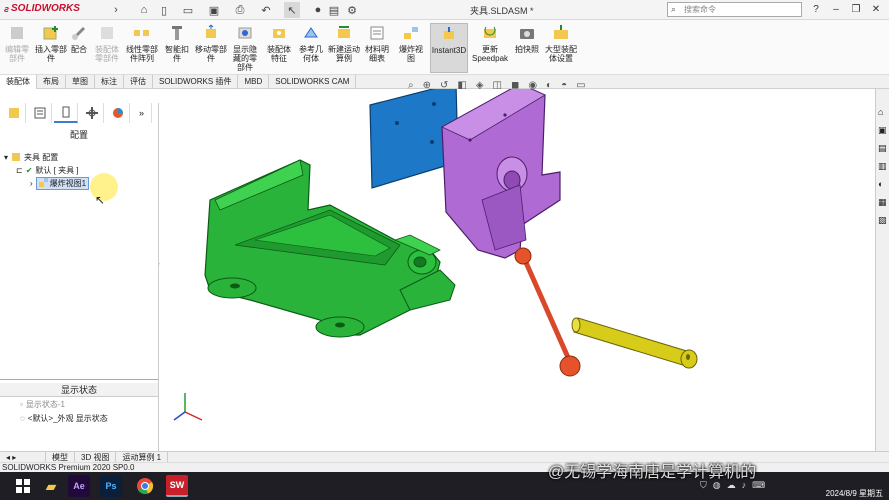  I want to click on panel-more-icon: », so click(142, 113).